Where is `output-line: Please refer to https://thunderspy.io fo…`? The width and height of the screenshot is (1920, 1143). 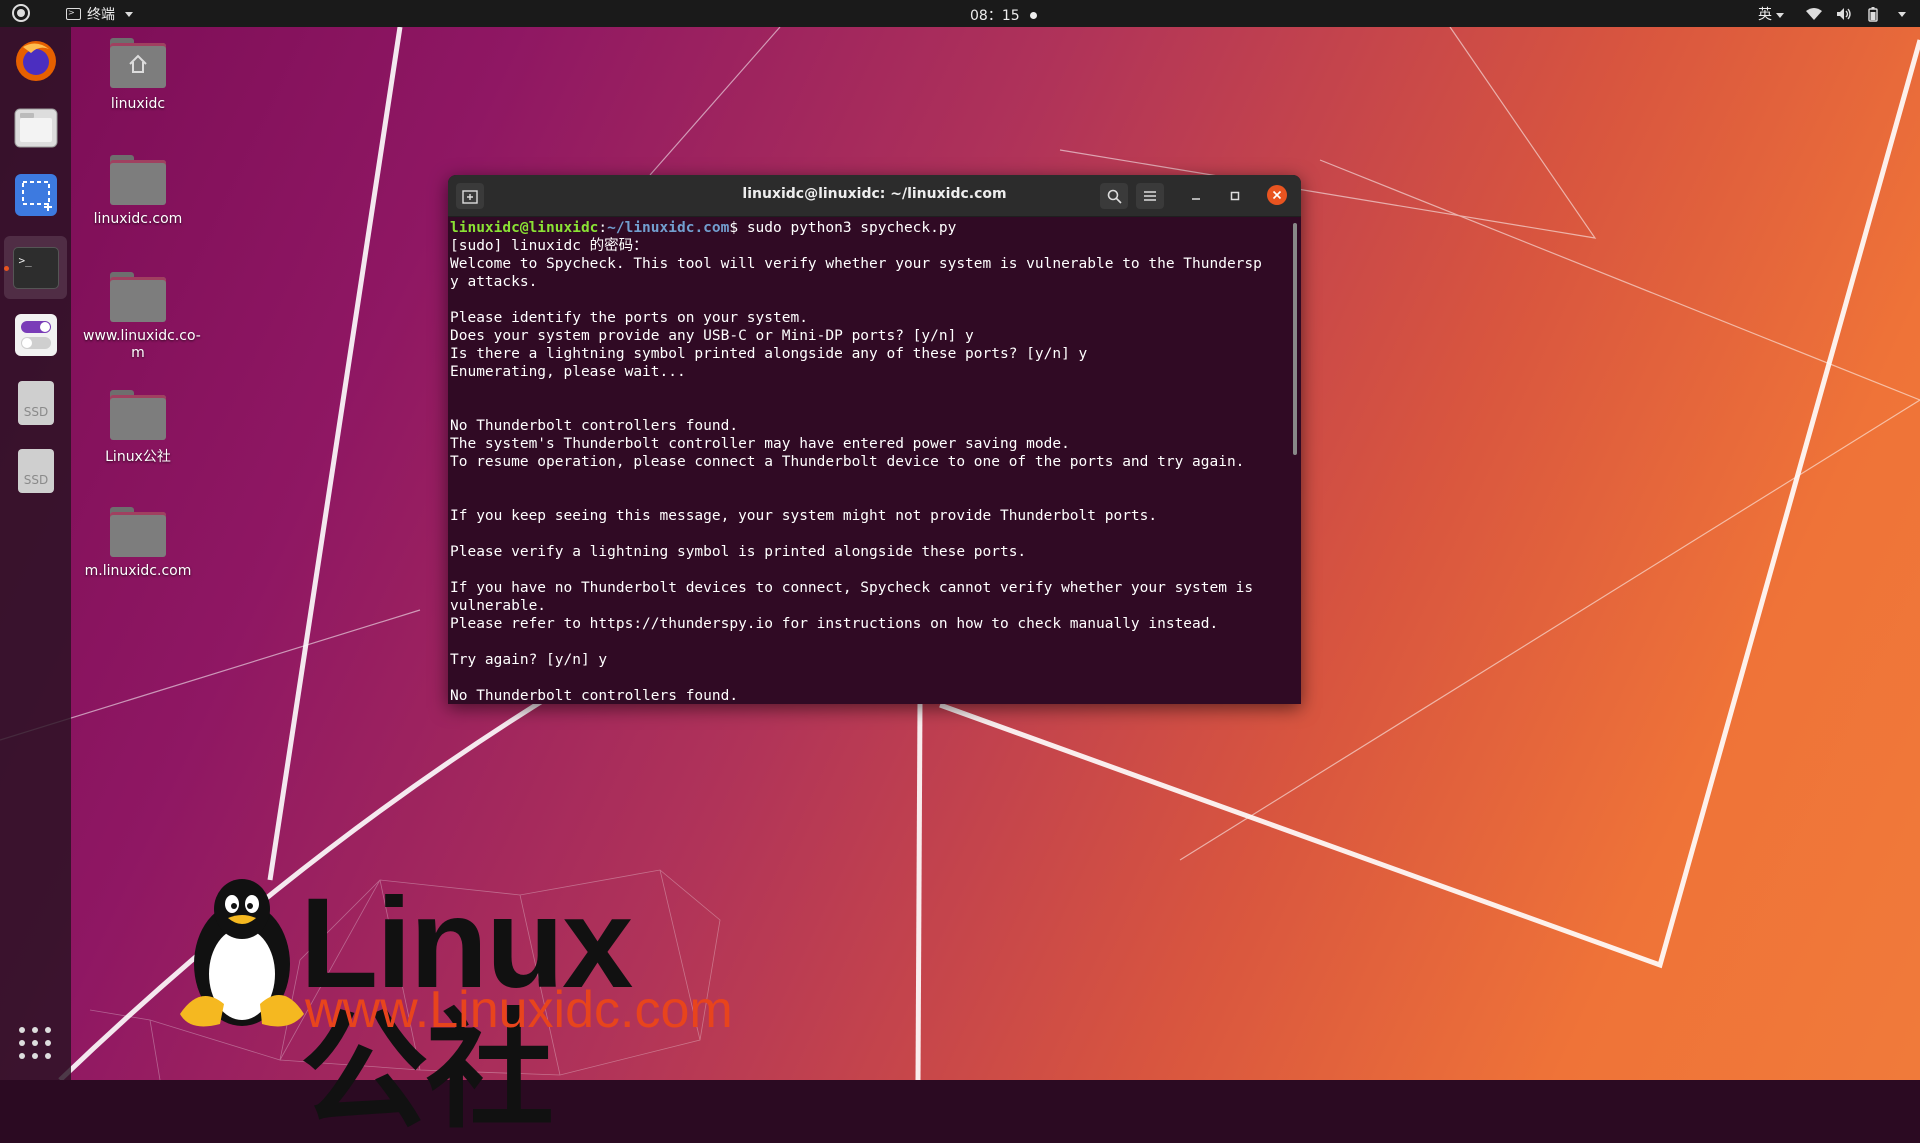 output-line: Please refer to https://thunderspy.io fo… is located at coordinates (834, 624).